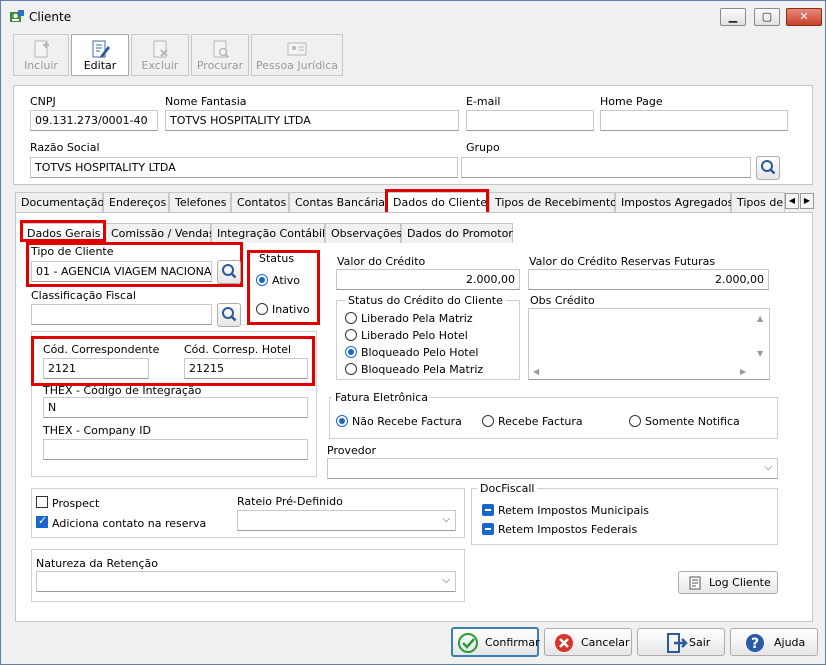  What do you see at coordinates (635, 421) in the screenshot?
I see `somente-notifica-radio` at bounding box center [635, 421].